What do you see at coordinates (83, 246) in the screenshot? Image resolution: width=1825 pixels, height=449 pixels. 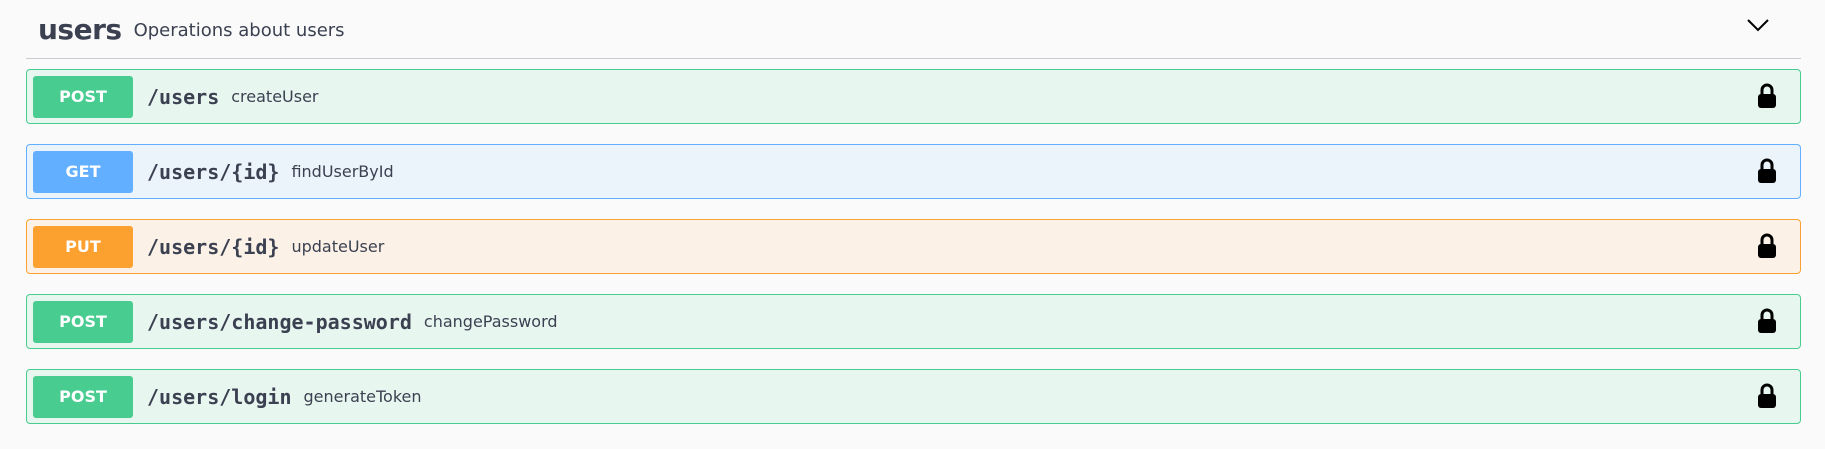 I see `method-badge: PUT` at bounding box center [83, 246].